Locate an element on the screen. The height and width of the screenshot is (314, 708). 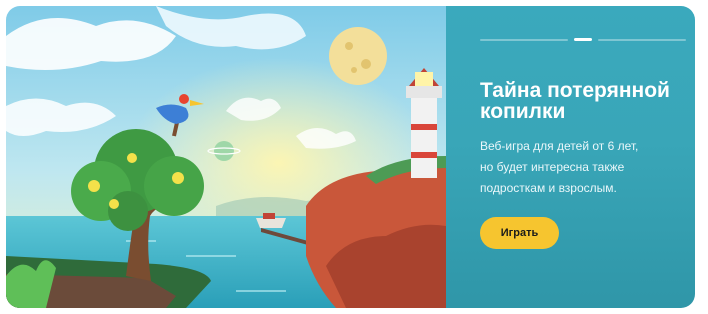
play-button: Играть is located at coordinates (519, 233).